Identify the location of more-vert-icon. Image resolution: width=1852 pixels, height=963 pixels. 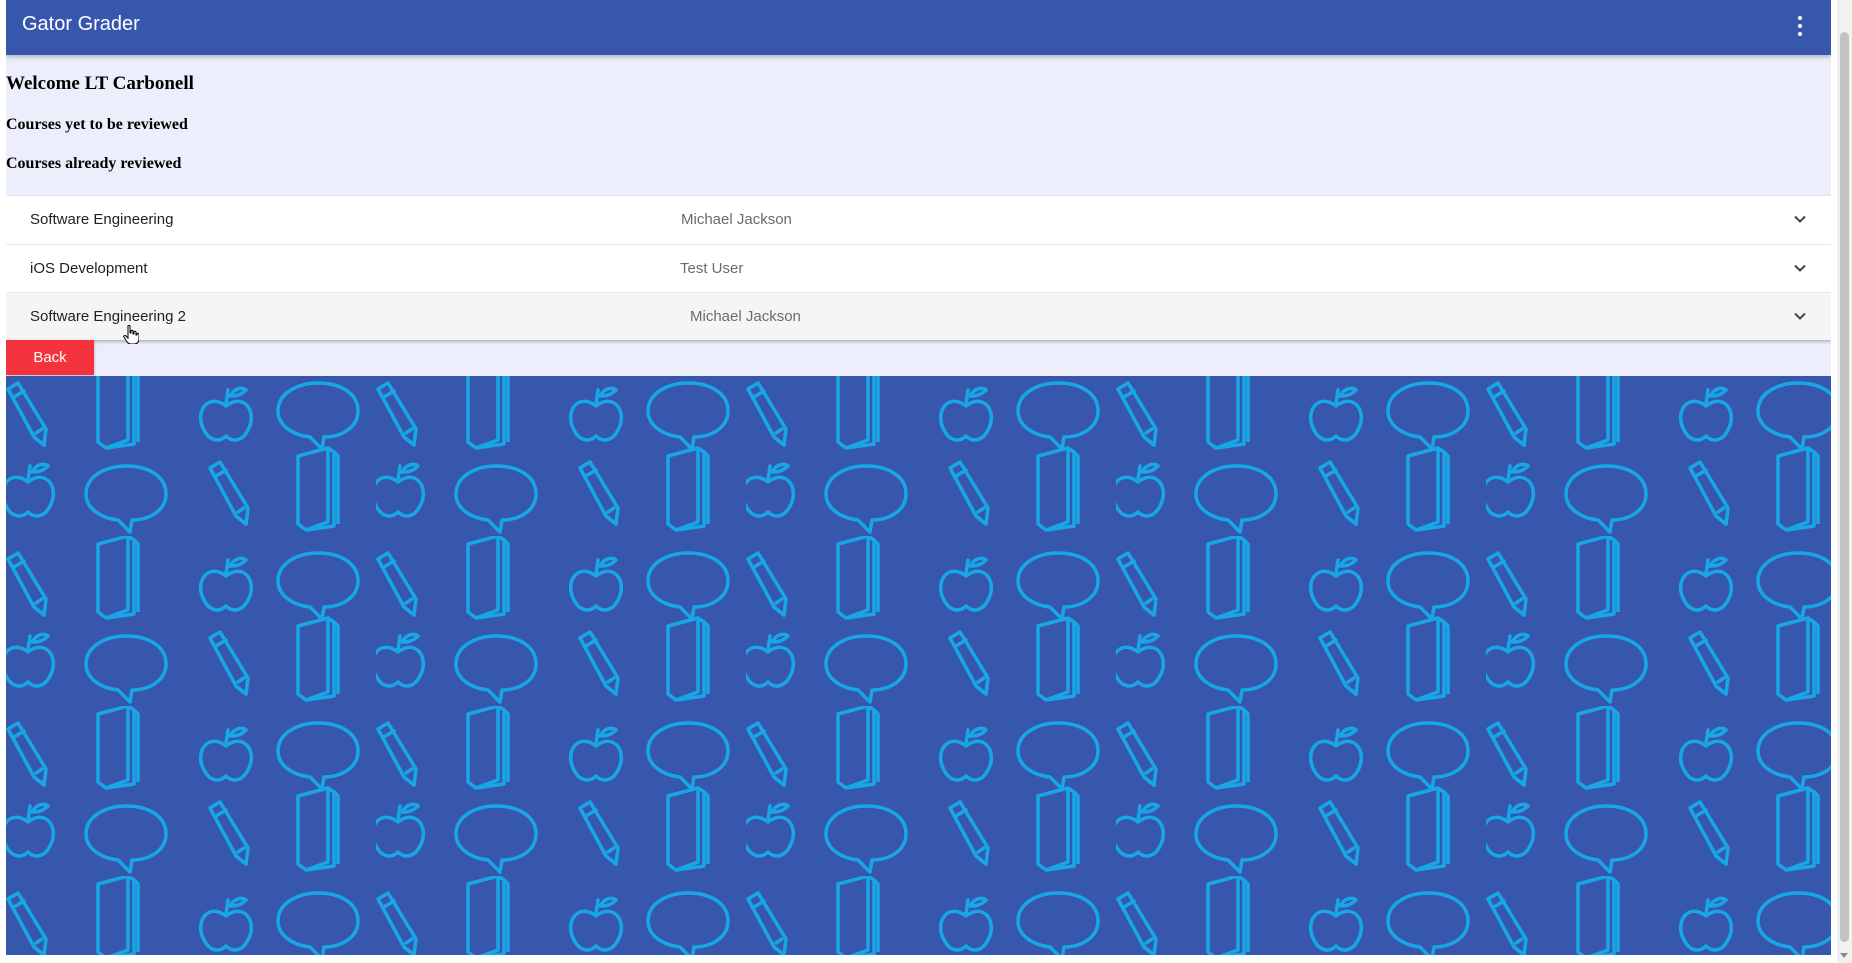
(1800, 26).